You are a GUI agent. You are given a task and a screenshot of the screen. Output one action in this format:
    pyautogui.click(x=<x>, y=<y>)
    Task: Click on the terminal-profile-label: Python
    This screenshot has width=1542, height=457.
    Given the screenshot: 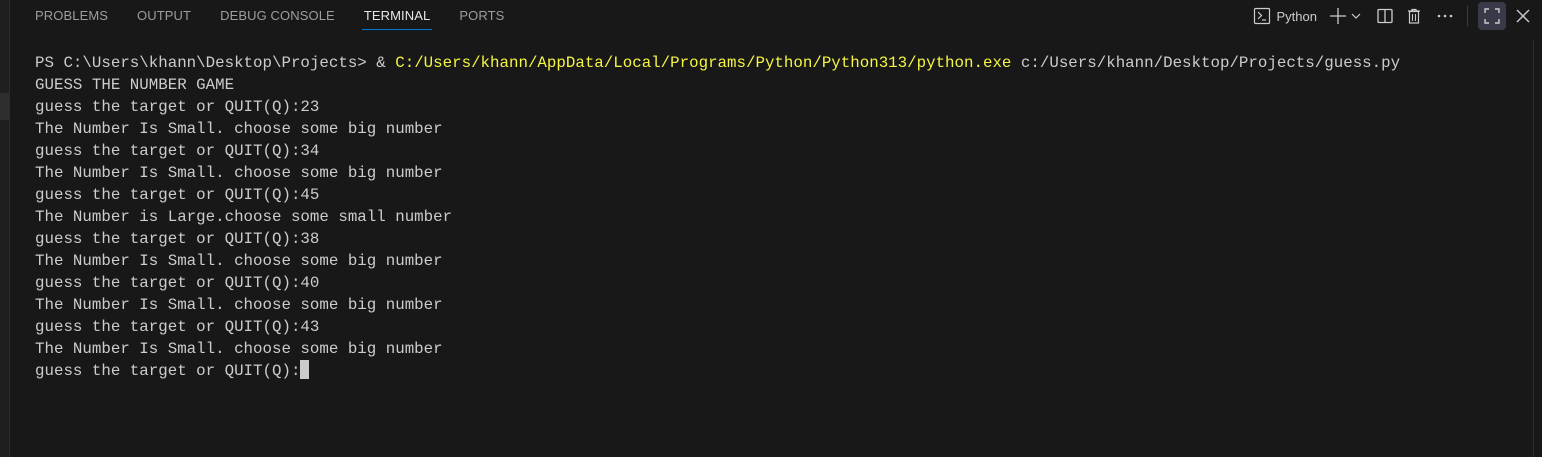 What is the action you would take?
    pyautogui.click(x=1296, y=16)
    